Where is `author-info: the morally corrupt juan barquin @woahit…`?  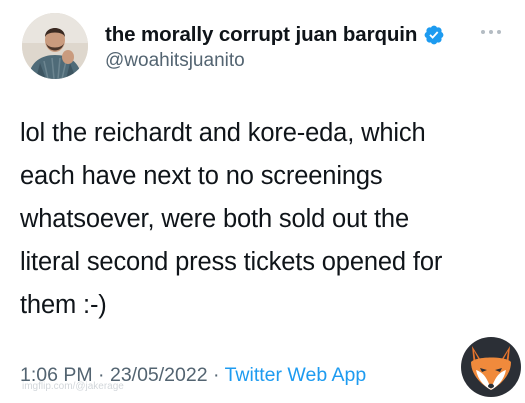 author-info: the morally corrupt juan barquin @woahit… is located at coordinates (285, 47).